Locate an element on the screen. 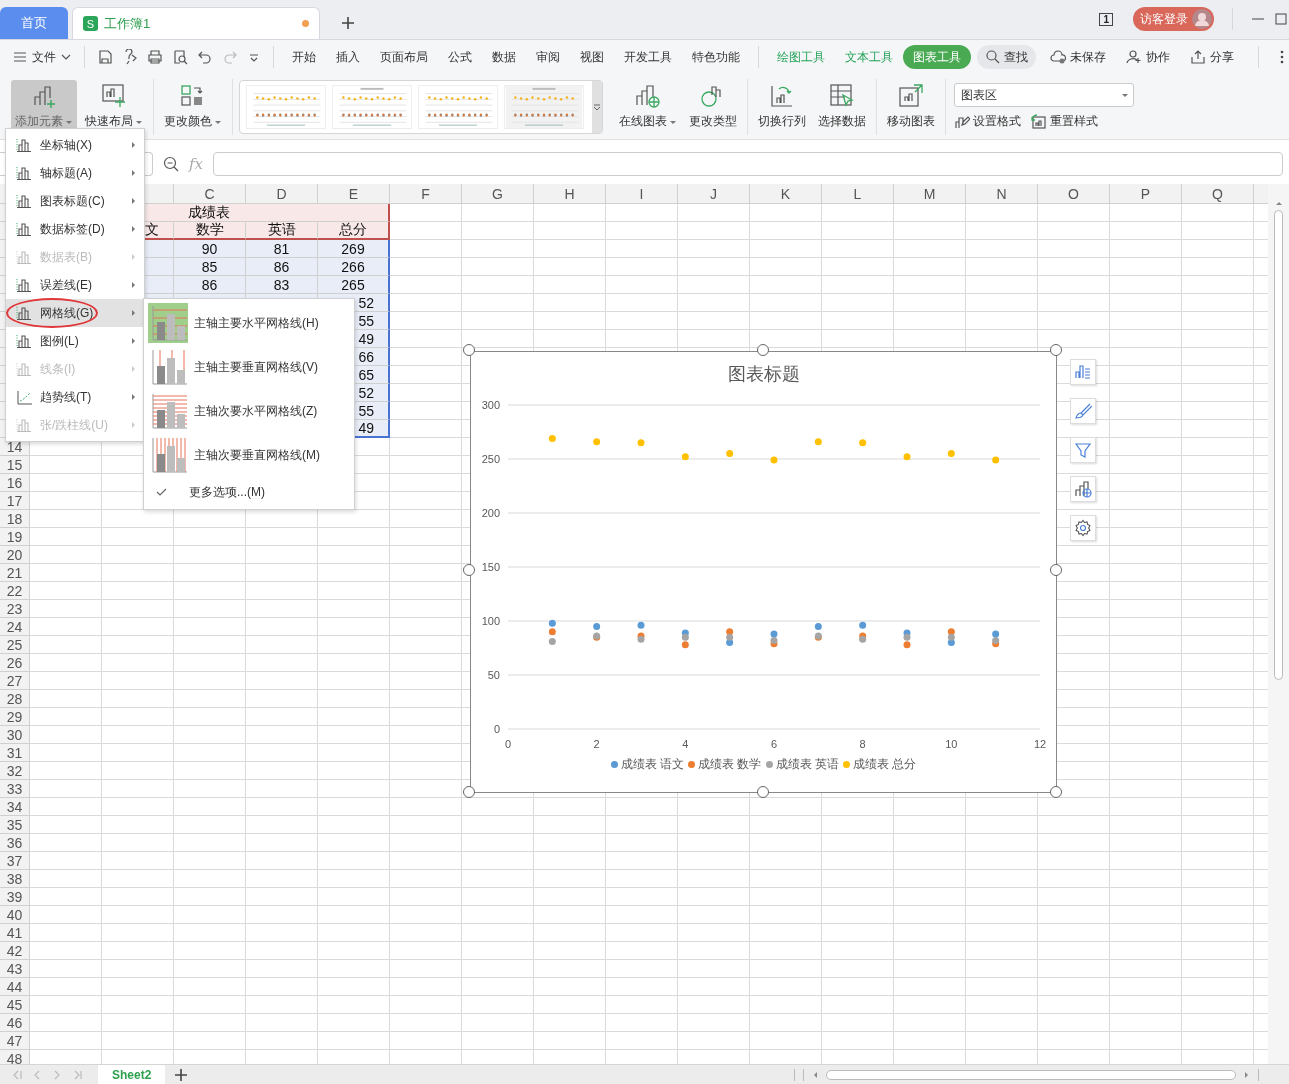 The width and height of the screenshot is (1289, 1084). table-cell: 90 is located at coordinates (210, 249).